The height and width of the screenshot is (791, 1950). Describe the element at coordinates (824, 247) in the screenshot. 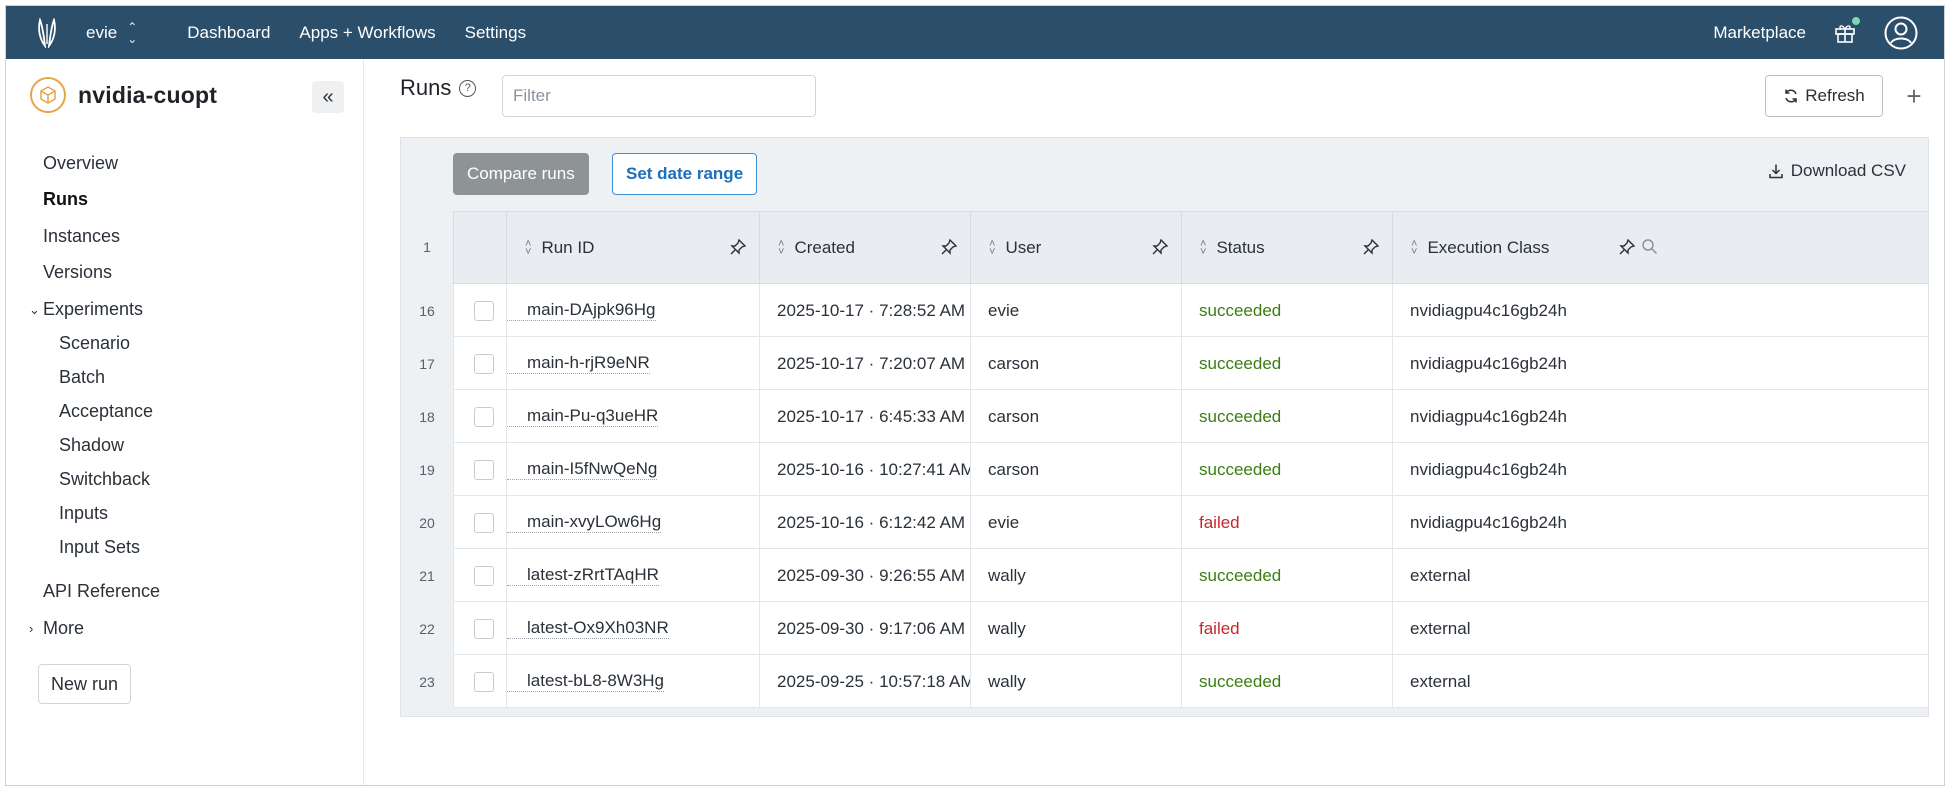

I see `column-label: Created` at that location.